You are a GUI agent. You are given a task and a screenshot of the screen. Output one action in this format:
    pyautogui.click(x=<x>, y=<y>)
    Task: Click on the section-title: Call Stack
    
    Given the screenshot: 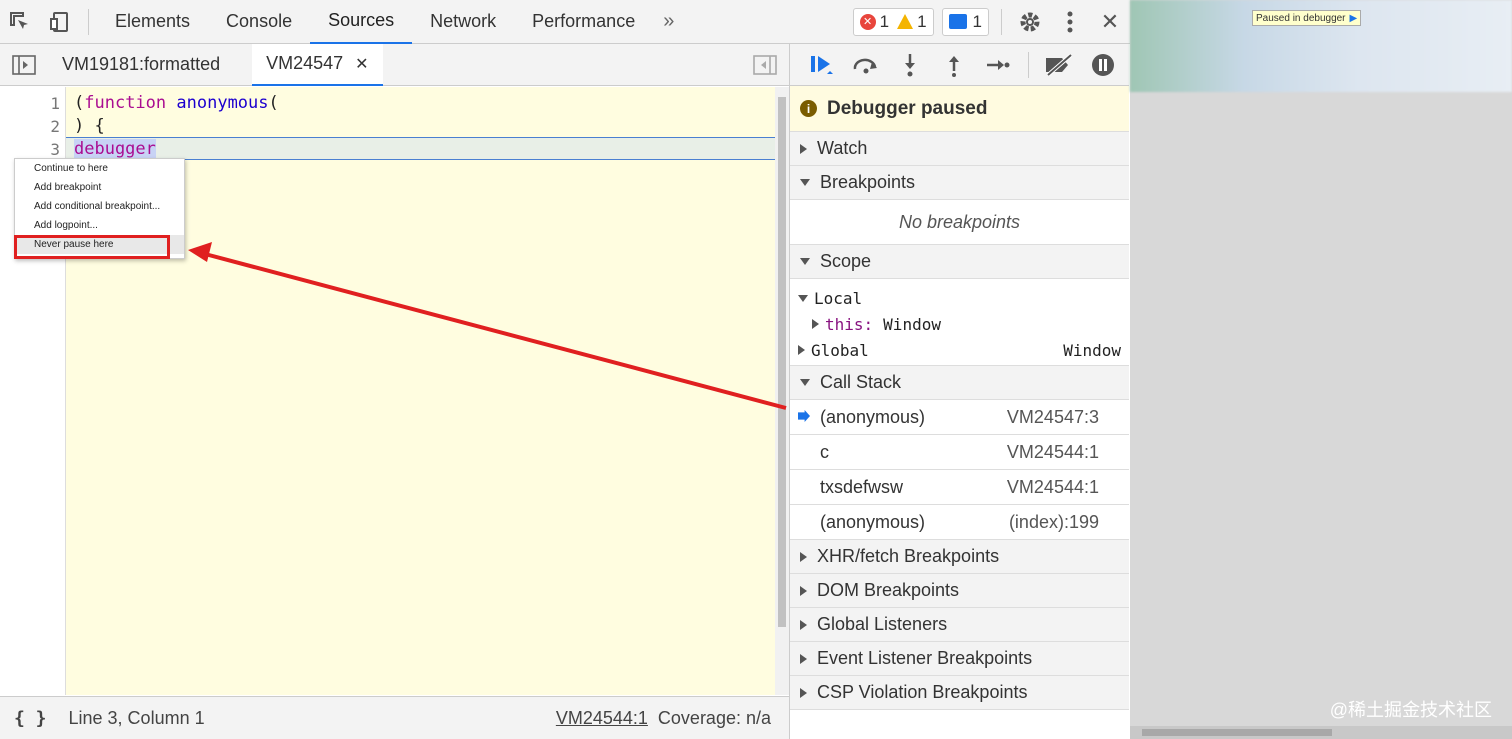 What is the action you would take?
    pyautogui.click(x=861, y=382)
    